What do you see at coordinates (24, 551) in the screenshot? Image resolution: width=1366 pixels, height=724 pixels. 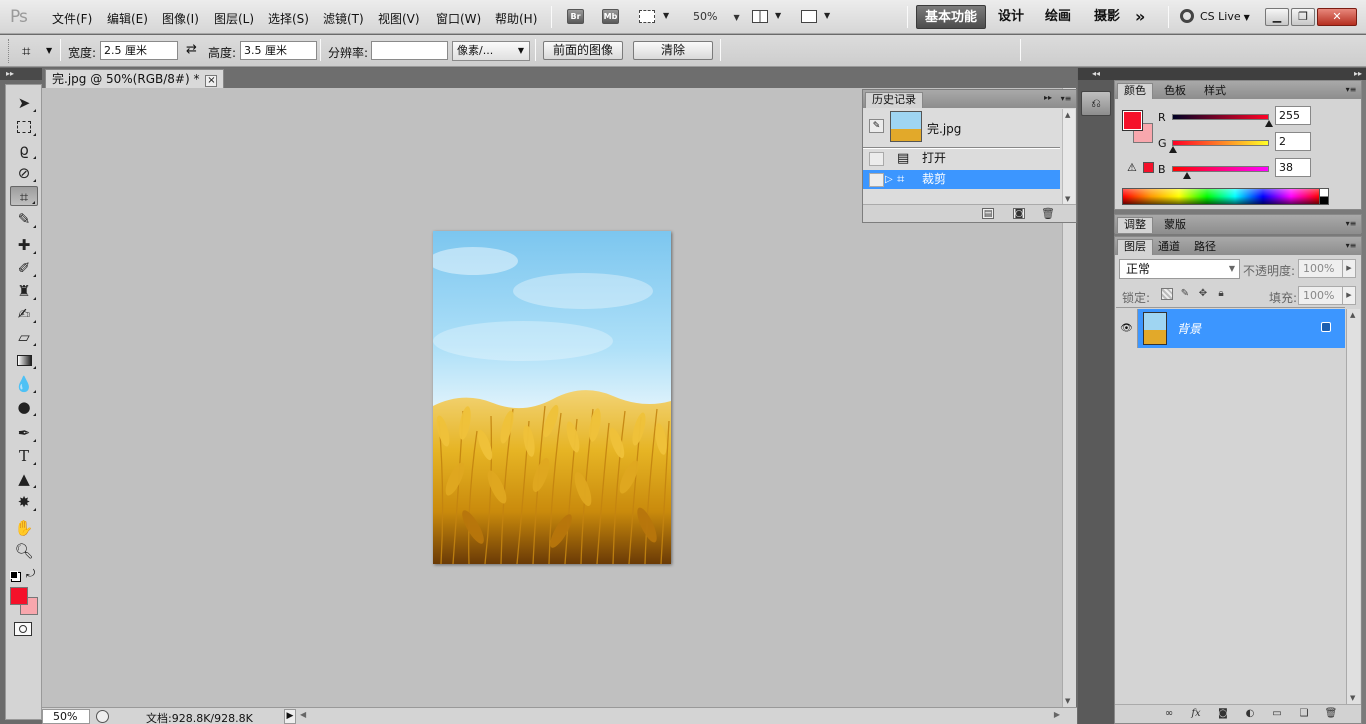 I see `zoom-tool-icon: 🔍︎` at bounding box center [24, 551].